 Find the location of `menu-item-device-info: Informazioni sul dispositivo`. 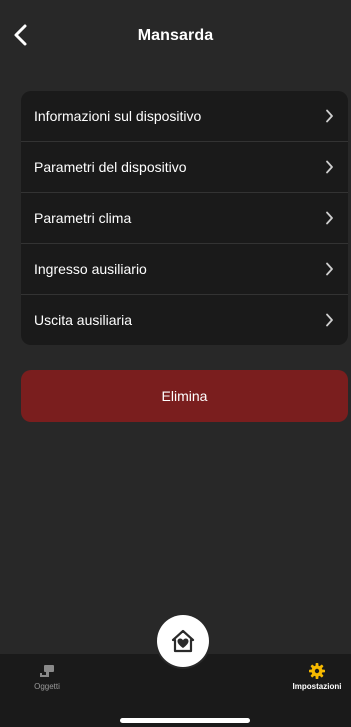

menu-item-device-info: Informazioni sul dispositivo is located at coordinates (184, 116).